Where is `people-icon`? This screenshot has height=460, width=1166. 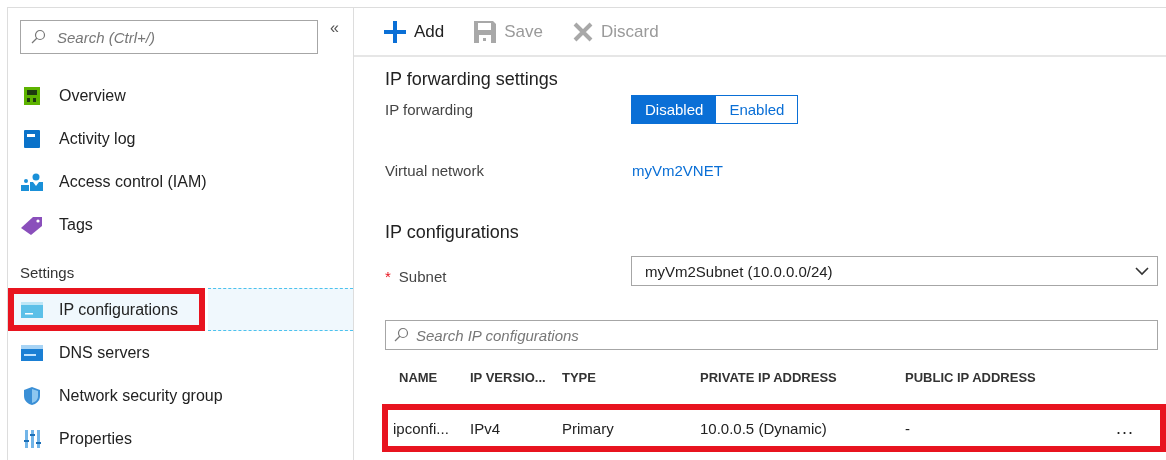
people-icon is located at coordinates (32, 181).